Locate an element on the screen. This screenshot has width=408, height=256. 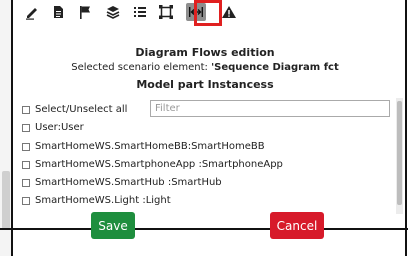
select-all-row: Select/Unselect all is located at coordinates (74, 109).